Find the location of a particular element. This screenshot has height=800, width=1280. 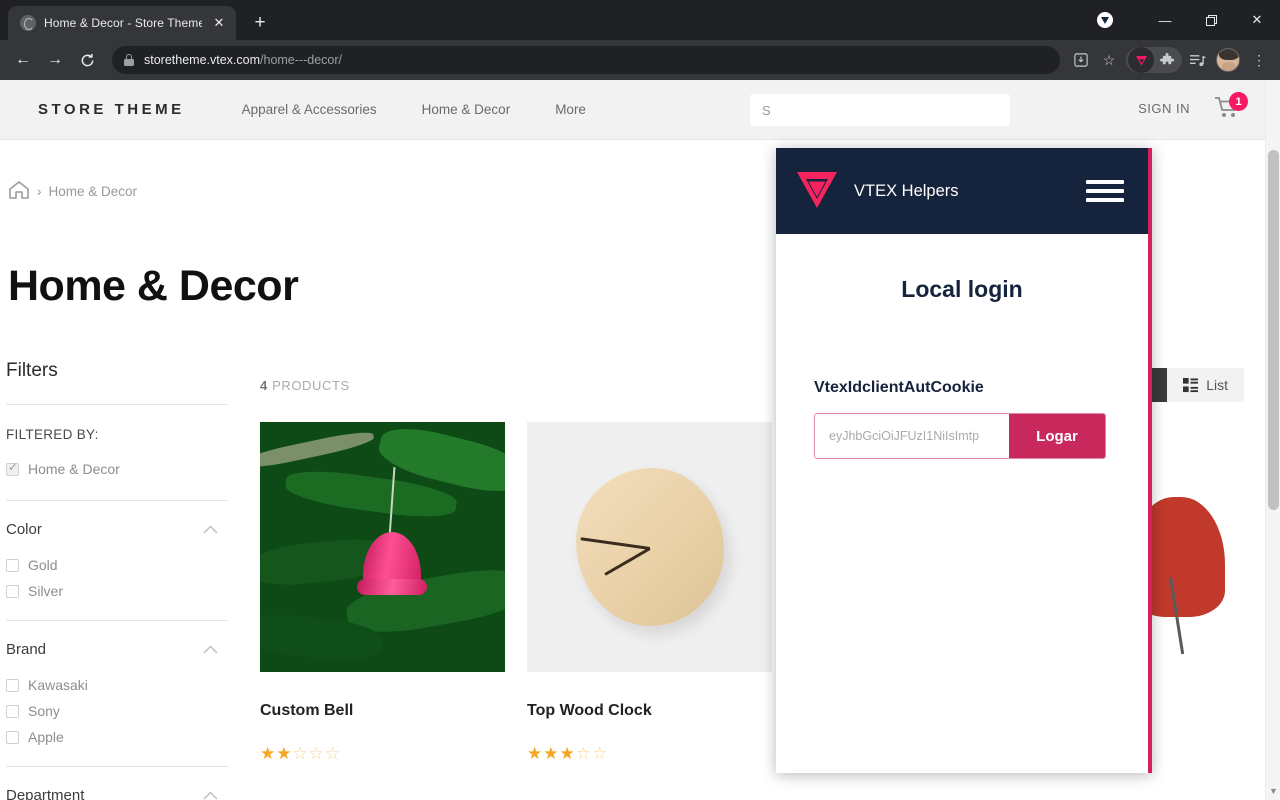

scrollbar-thumb is located at coordinates (1273, 330).